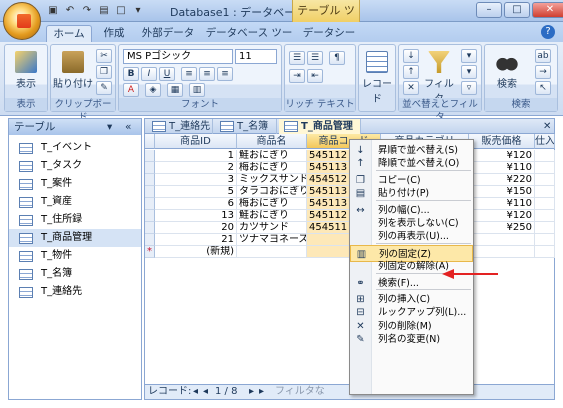 Image resolution: width=563 pixels, height=408 pixels. What do you see at coordinates (128, 127) in the screenshot?
I see `nav-collapse-icon: «` at bounding box center [128, 127].